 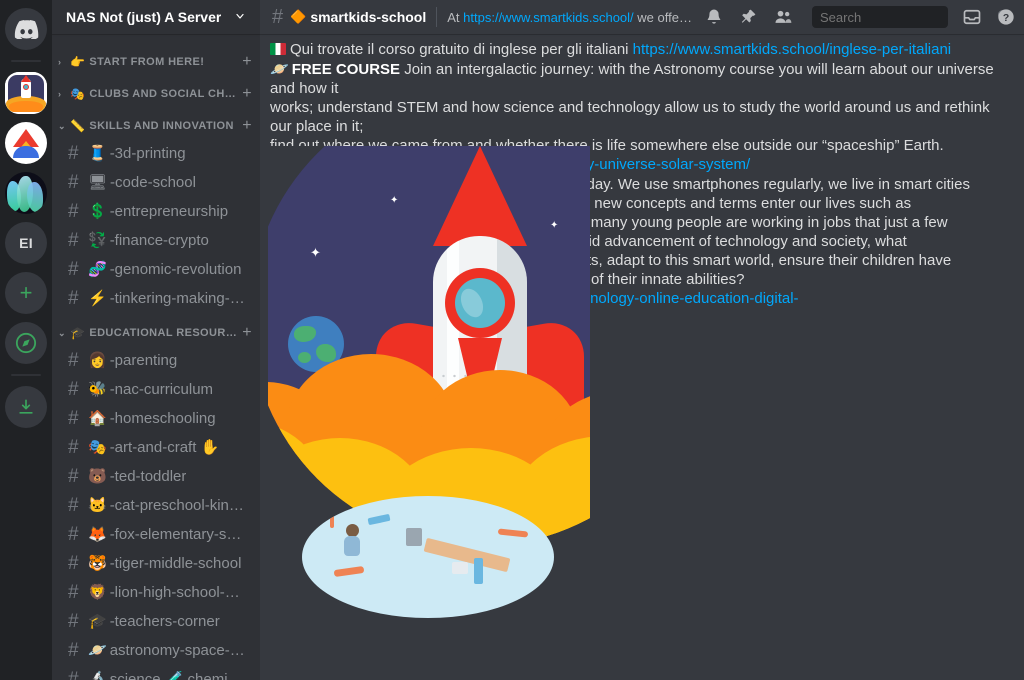 What do you see at coordinates (298, 16) in the screenshot?
I see `channel-emoji: 🔶` at bounding box center [298, 16].